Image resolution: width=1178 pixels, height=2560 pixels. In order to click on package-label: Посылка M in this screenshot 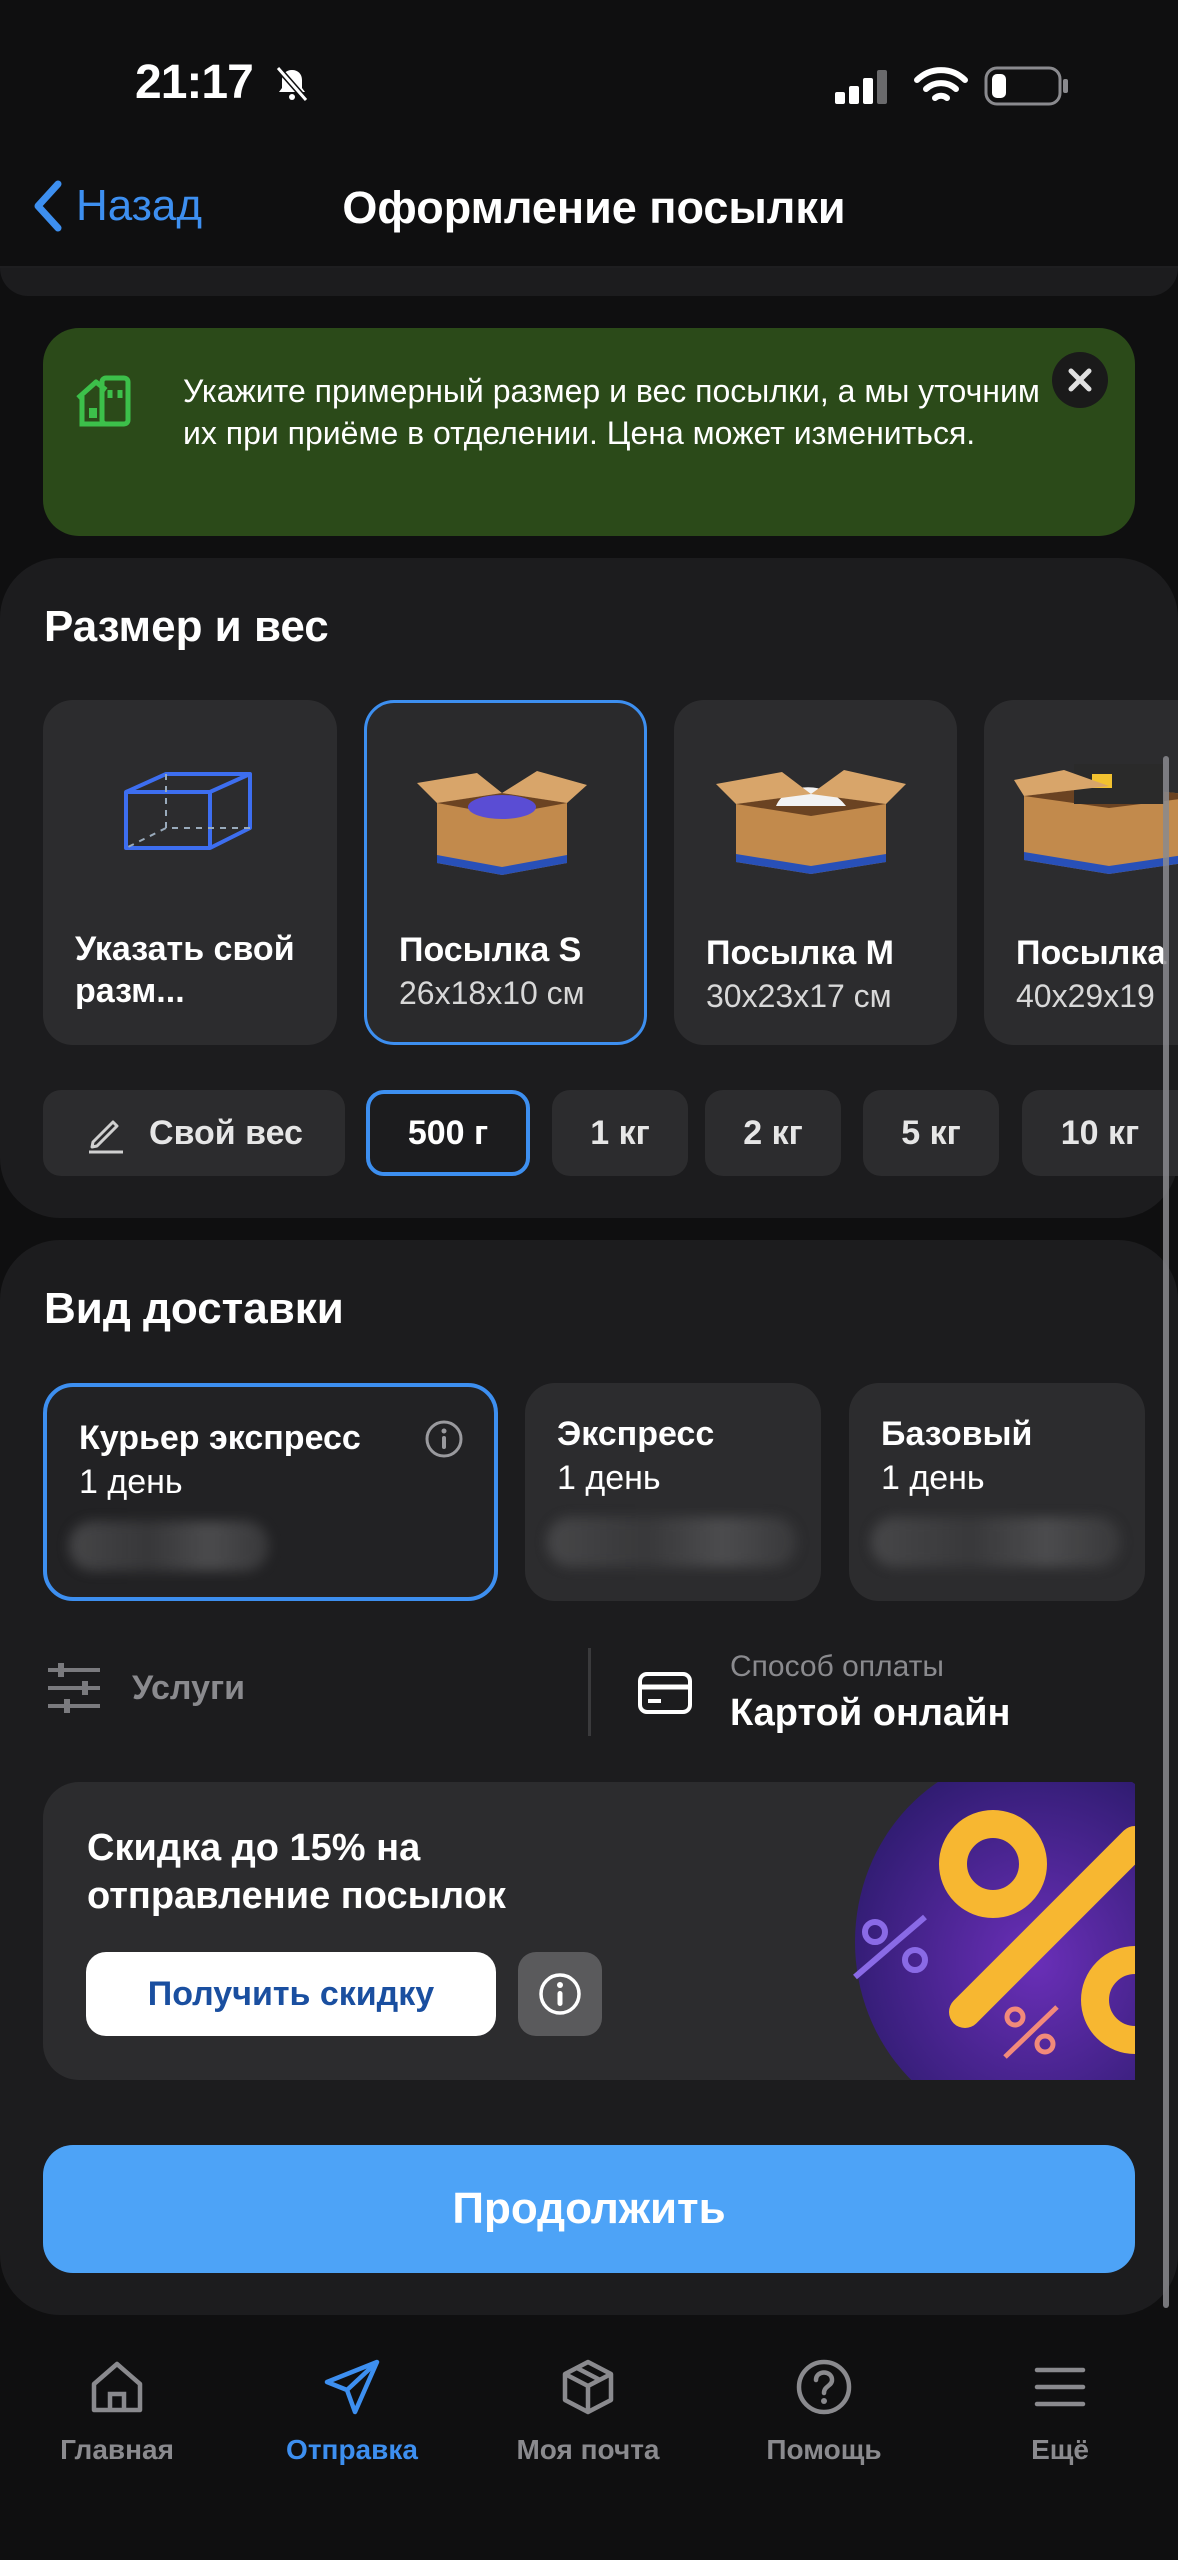, I will do `click(800, 953)`.